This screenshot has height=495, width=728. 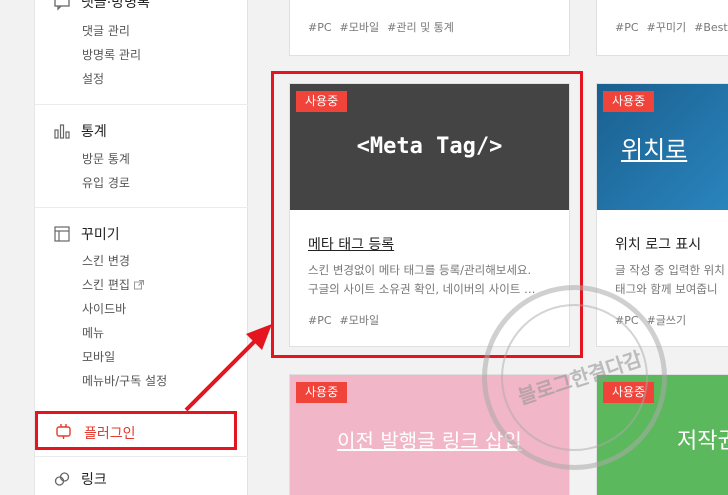 What do you see at coordinates (124, 380) in the screenshot?
I see `sidebar-item-menubar-subscribe: 메뉴바/구독 설정` at bounding box center [124, 380].